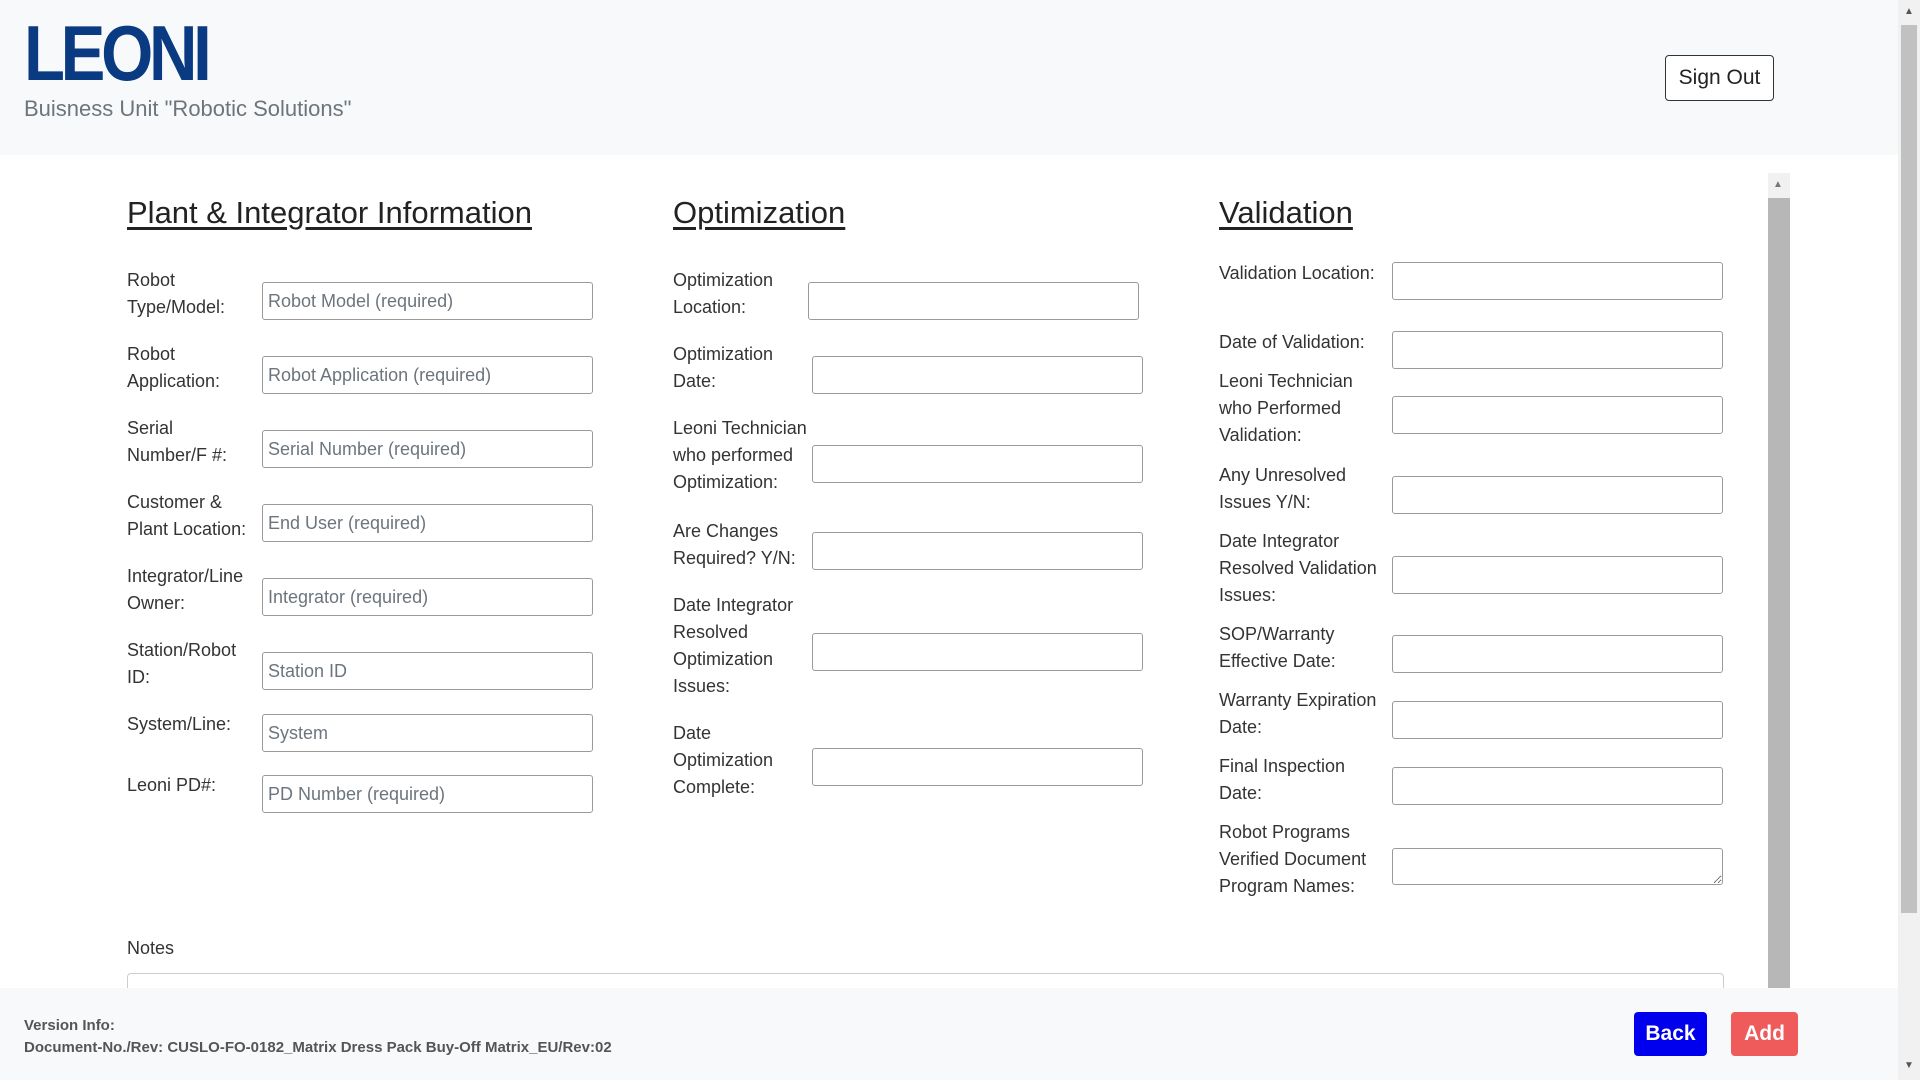 This screenshot has width=1920, height=1080. I want to click on date-of-validation-label: Date of Validation:, so click(1292, 342).